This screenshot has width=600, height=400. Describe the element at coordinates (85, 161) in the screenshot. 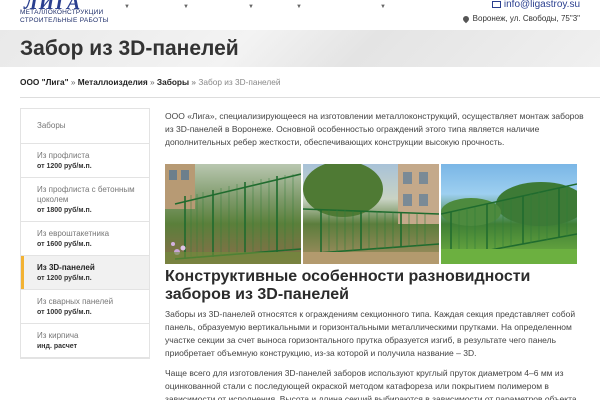

I see `sidebar-item-profnastil: Из профлиста от 1200 руб/м.п.` at that location.